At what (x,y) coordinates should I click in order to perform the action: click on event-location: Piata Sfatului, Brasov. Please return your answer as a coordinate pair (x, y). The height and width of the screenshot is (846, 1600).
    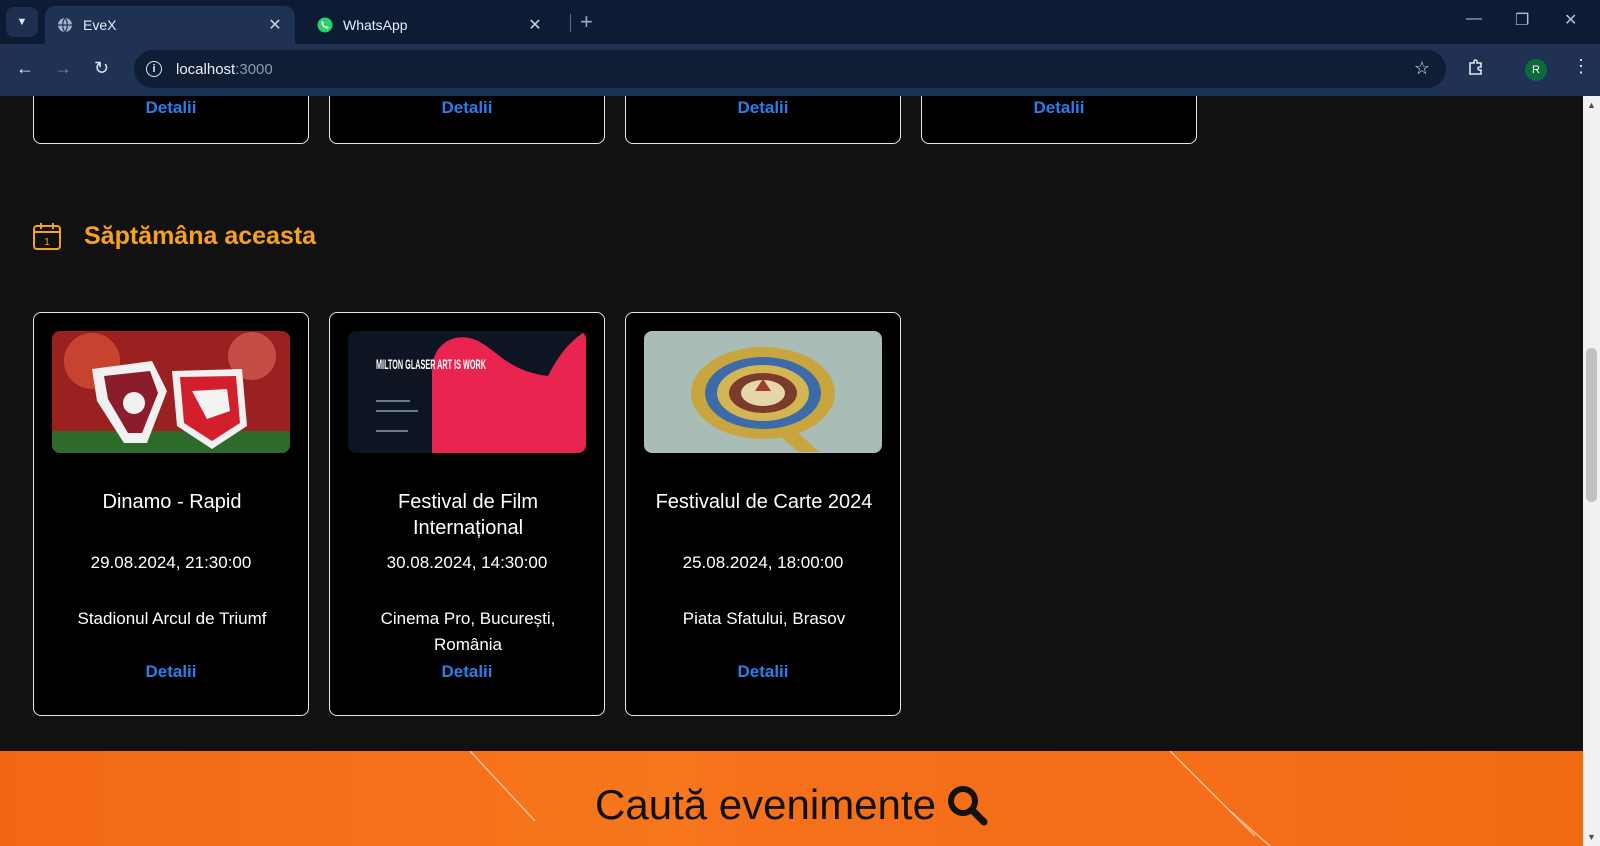
    Looking at the image, I should click on (764, 618).